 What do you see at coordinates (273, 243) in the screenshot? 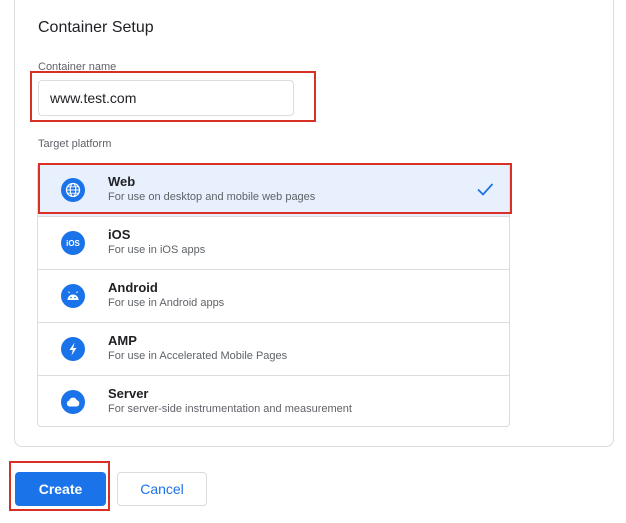
I see `platform-option-ios: iOS iOS For use in iOS apps` at bounding box center [273, 243].